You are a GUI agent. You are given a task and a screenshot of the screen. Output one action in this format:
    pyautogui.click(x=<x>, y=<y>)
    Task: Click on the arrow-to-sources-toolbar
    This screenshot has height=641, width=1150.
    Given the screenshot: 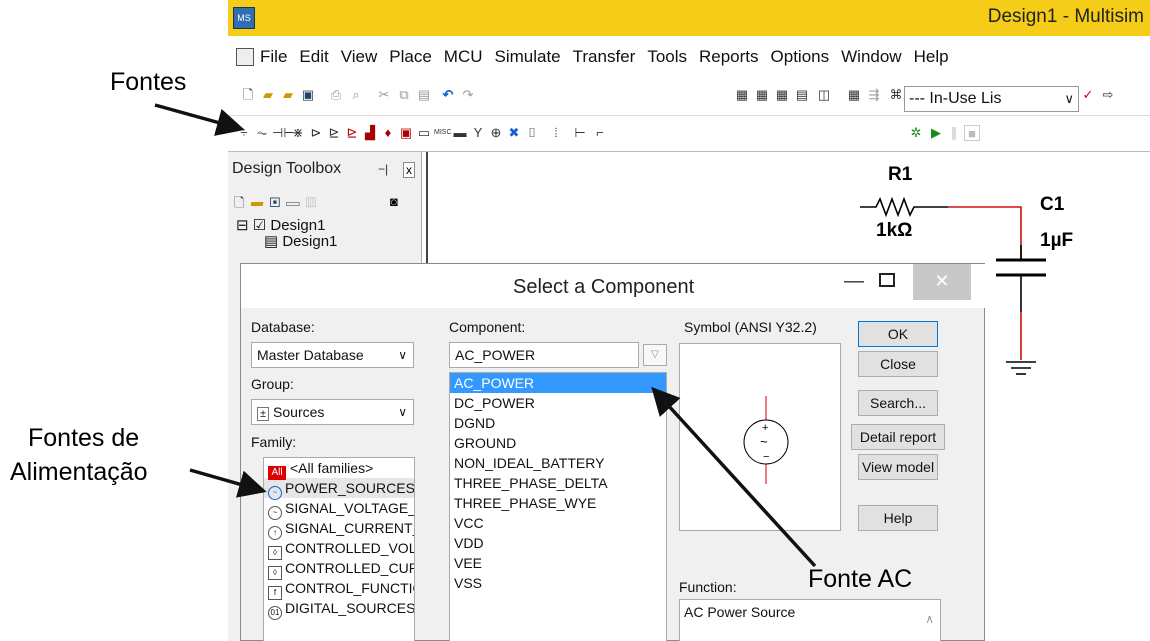 What is the action you would take?
    pyautogui.click(x=199, y=119)
    